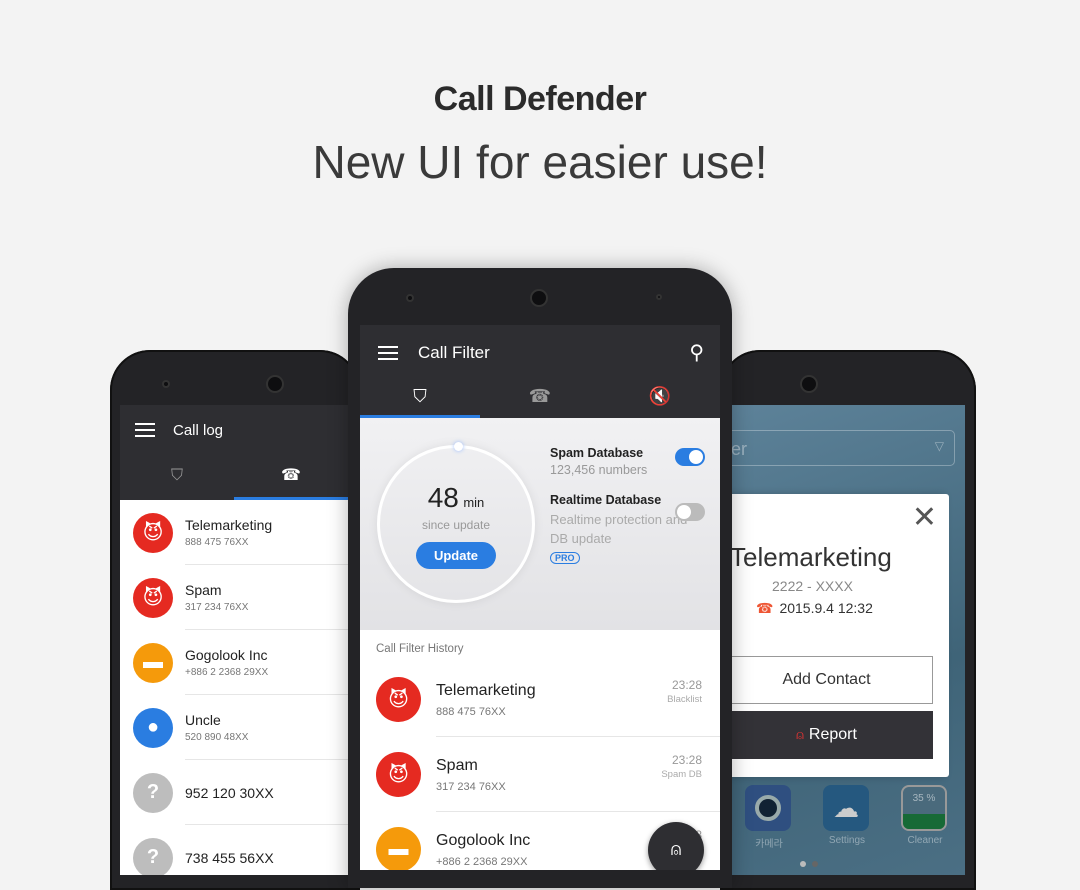 The width and height of the screenshot is (1080, 890). What do you see at coordinates (925, 840) in the screenshot?
I see `app-label: Cleaner` at bounding box center [925, 840].